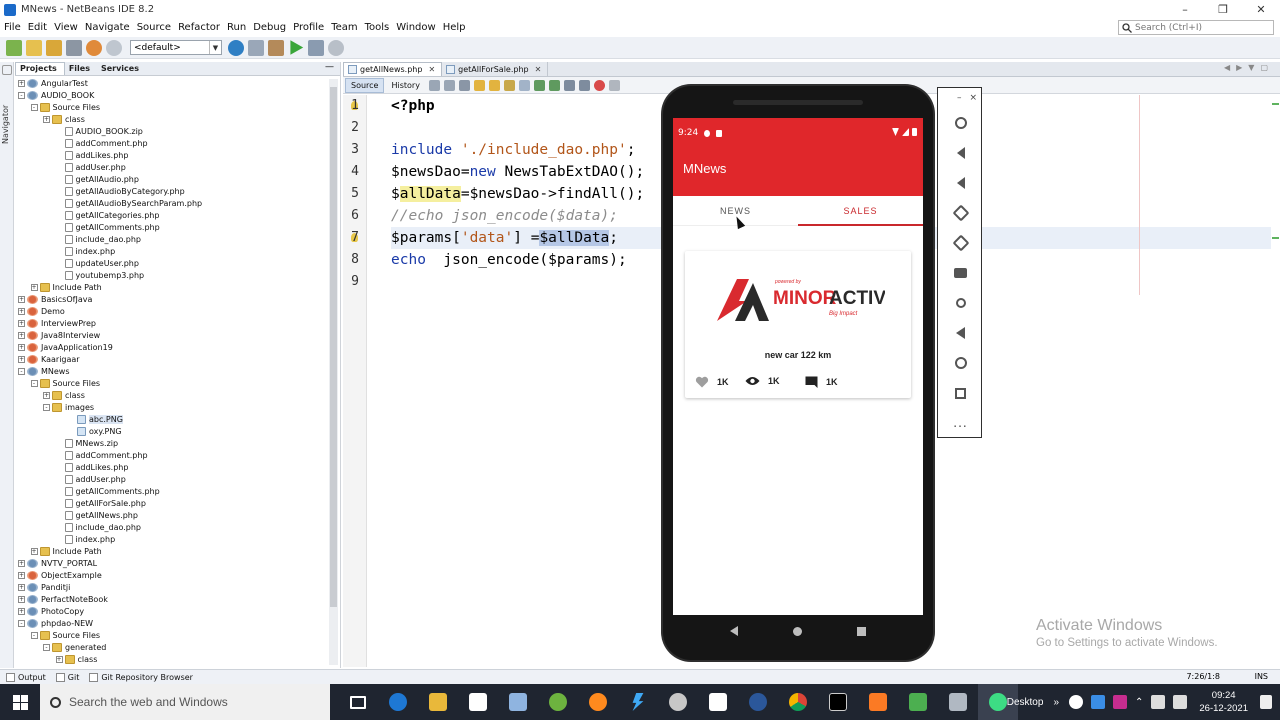 Image resolution: width=1280 pixels, height=720 pixels. Describe the element at coordinates (171, 191) in the screenshot. I see `tree-item: getAllAudioByCategory.php` at that location.